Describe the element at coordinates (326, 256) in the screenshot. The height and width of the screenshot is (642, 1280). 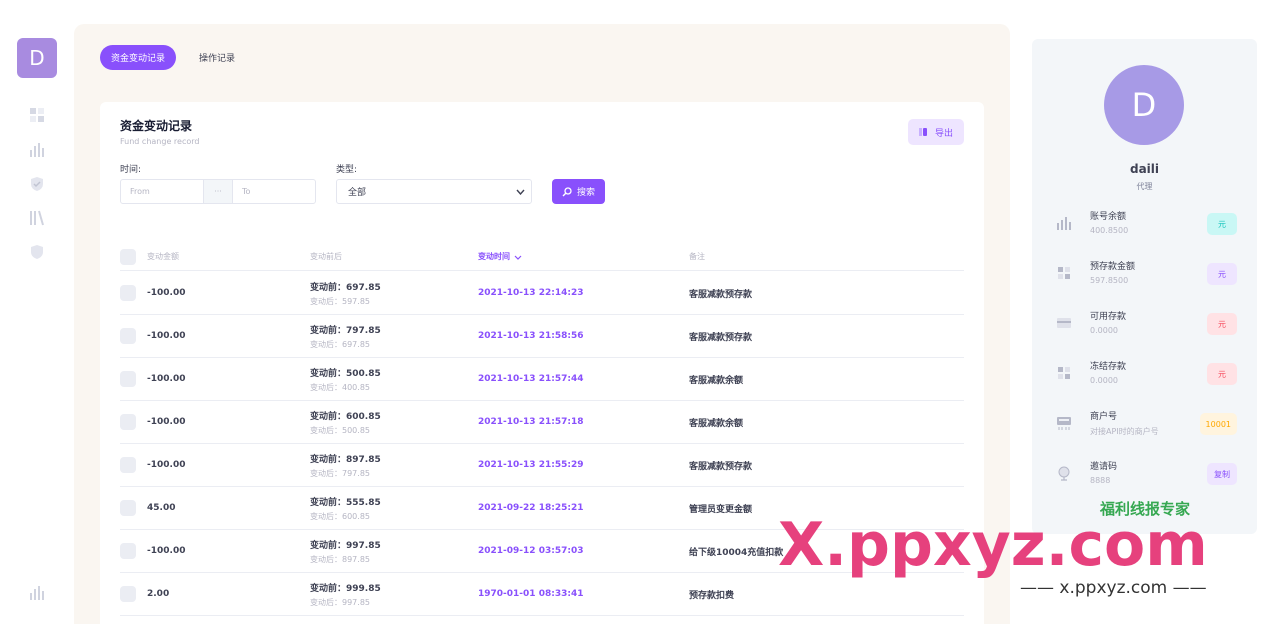
I see `header-before-after: 变动前后` at that location.